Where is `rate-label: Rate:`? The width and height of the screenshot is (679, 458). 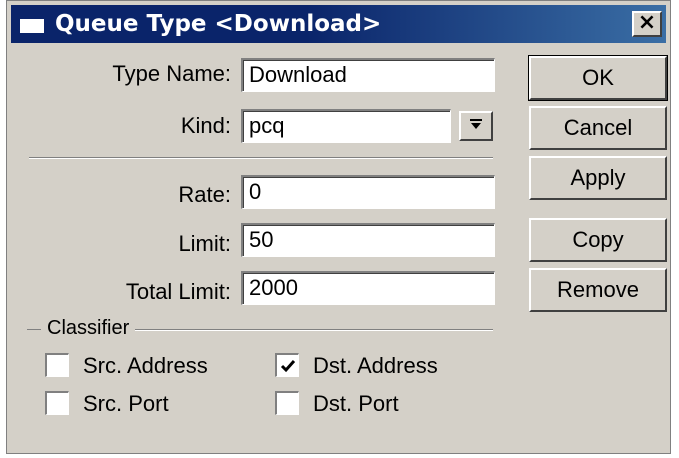
rate-label: Rate: is located at coordinates (204, 194).